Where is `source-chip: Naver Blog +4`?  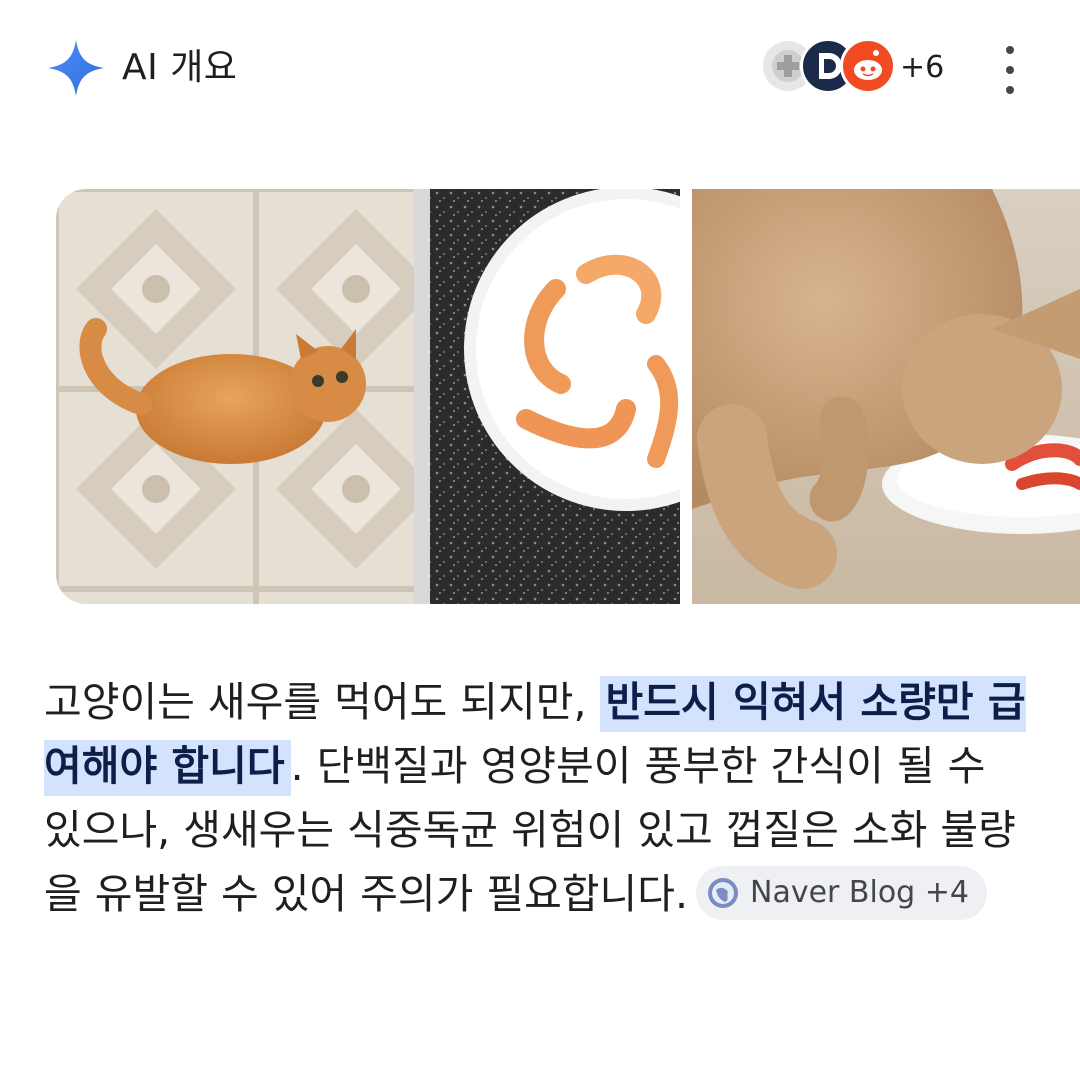 source-chip: Naver Blog +4 is located at coordinates (841, 893).